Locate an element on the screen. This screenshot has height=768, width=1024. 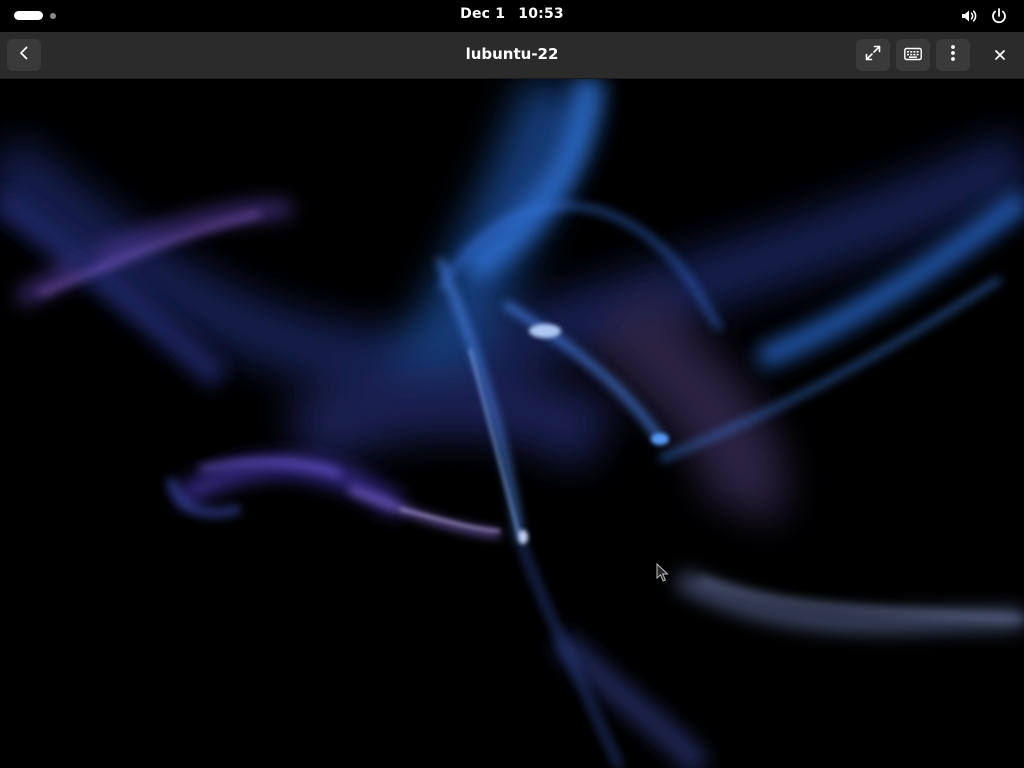
top-bar: Dec 1 10:53 is located at coordinates (512, 16).